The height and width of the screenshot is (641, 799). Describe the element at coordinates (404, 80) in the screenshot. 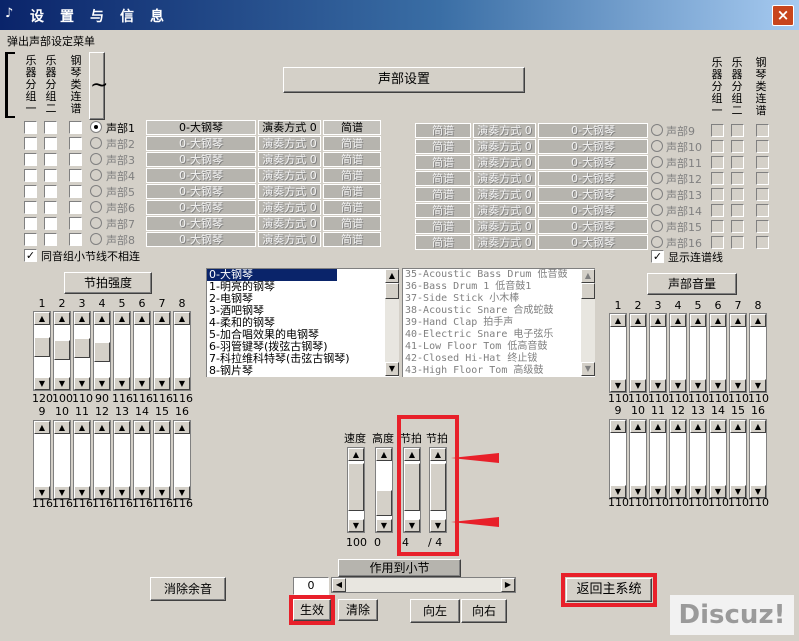

I see `voice-settings-button: 声部设置` at that location.